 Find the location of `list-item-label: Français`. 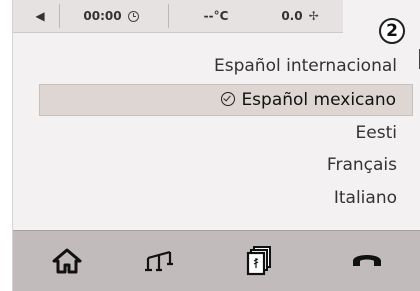

list-item-label: Français is located at coordinates (361, 165).